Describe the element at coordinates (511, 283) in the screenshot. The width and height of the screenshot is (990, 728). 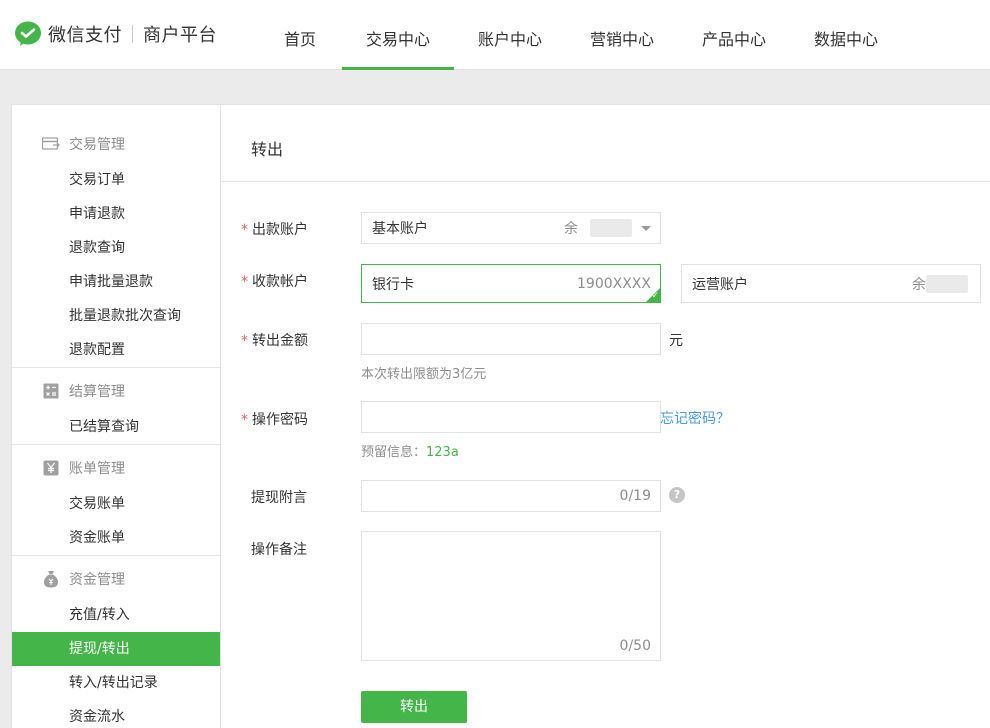
I see `to-account-bank-card-option: 银行卡 1900XXXX ✓` at that location.